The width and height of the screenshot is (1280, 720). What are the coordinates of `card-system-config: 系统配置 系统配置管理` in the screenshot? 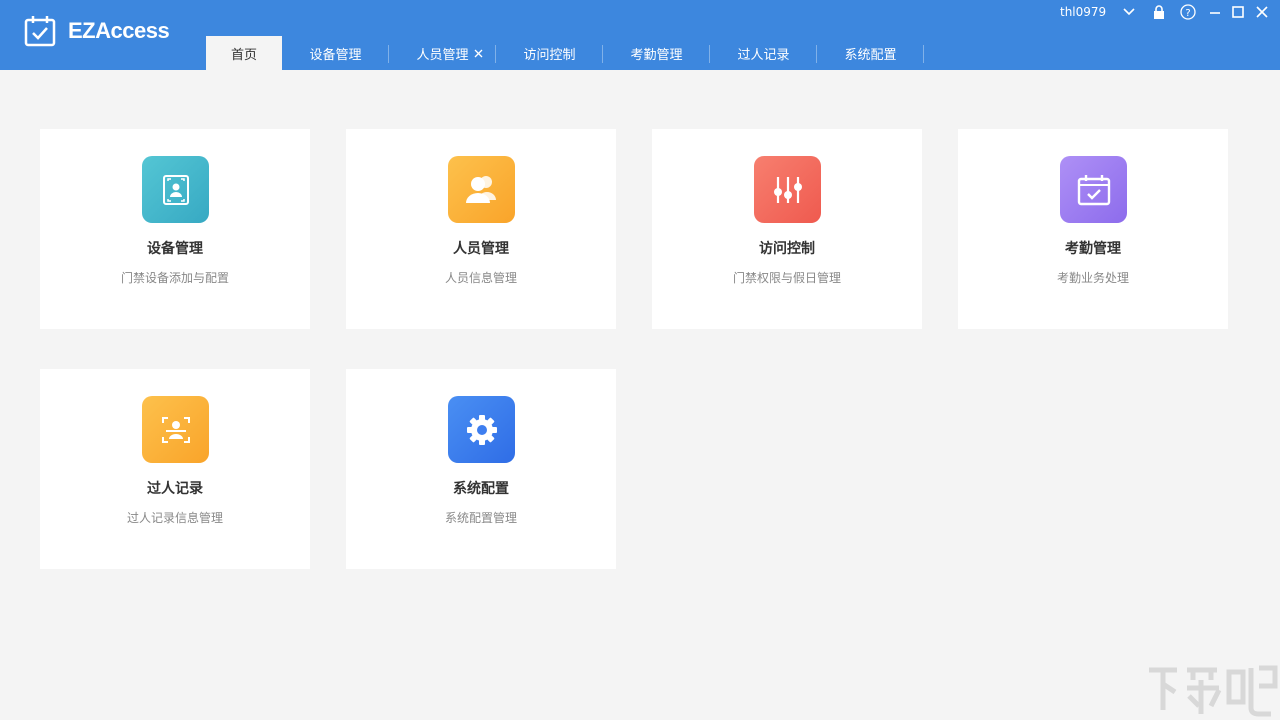 It's located at (481, 469).